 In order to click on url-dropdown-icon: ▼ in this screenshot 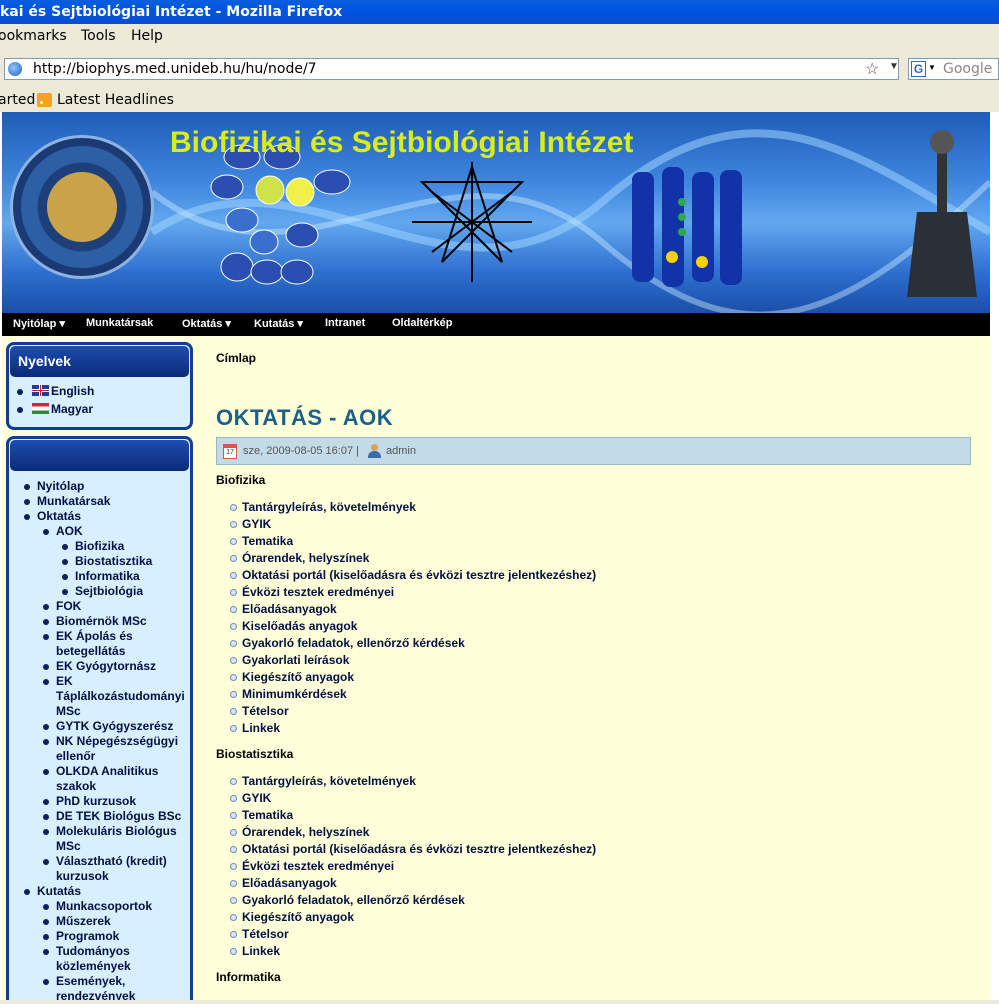, I will do `click(894, 66)`.